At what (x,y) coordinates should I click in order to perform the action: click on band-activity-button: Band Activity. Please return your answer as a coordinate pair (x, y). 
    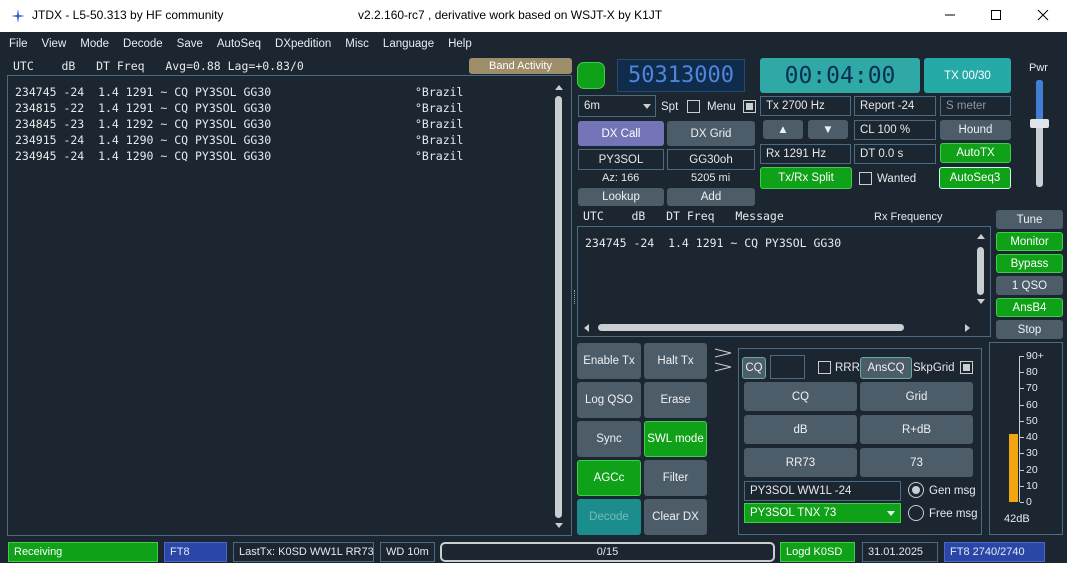
    Looking at the image, I should click on (520, 66).